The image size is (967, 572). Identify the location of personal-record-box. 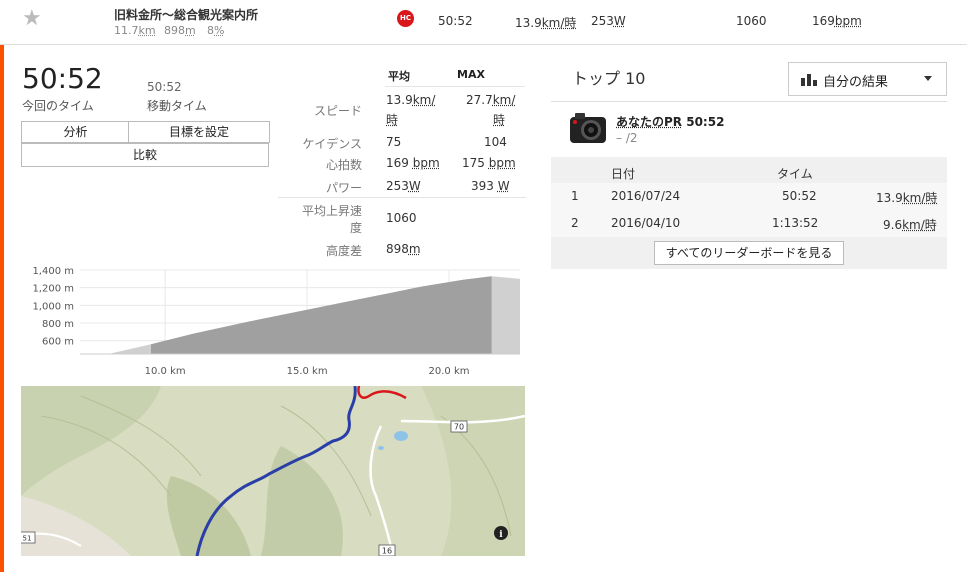
(749, 128).